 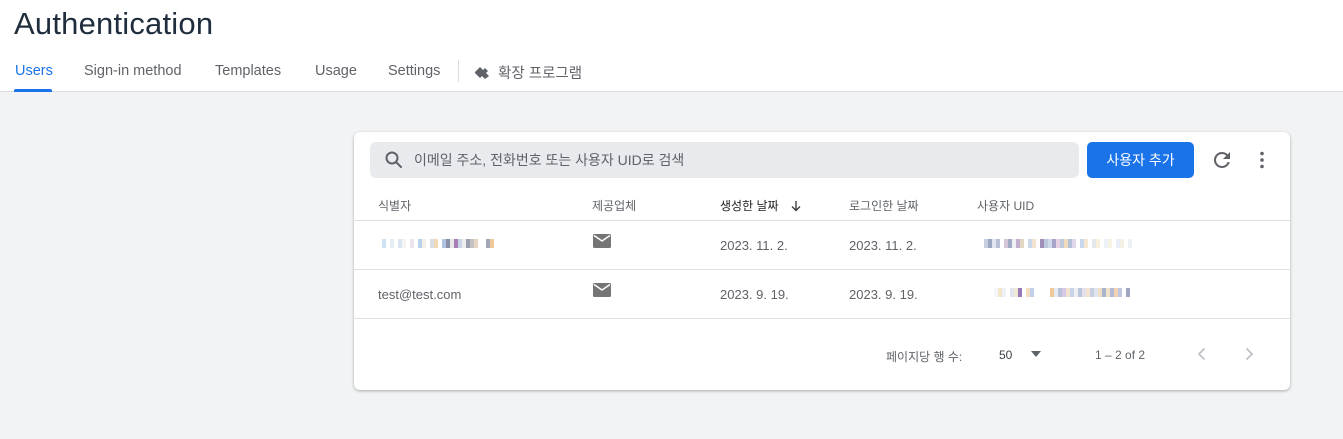 I want to click on chevron-right-icon, so click(x=1249, y=354).